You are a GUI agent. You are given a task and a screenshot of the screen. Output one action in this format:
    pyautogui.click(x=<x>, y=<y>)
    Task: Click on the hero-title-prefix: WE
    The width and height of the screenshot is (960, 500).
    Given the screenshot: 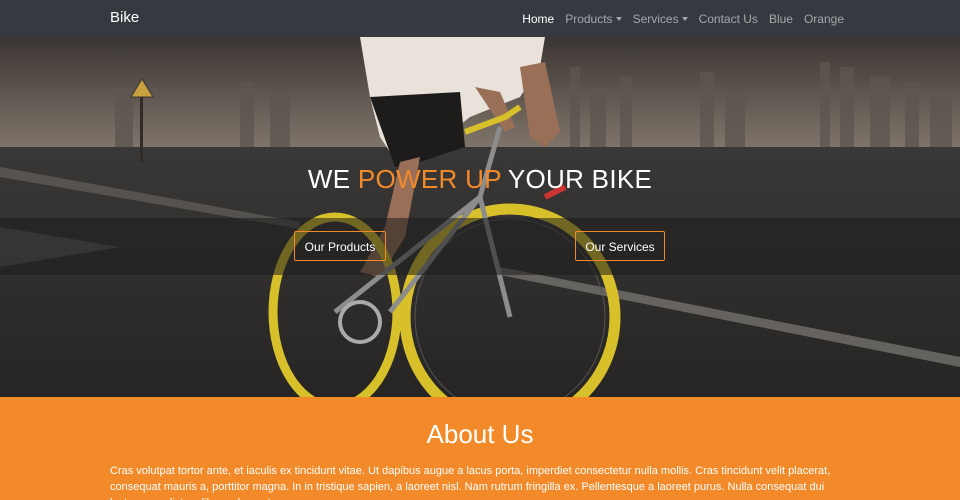 What is the action you would take?
    pyautogui.click(x=329, y=179)
    